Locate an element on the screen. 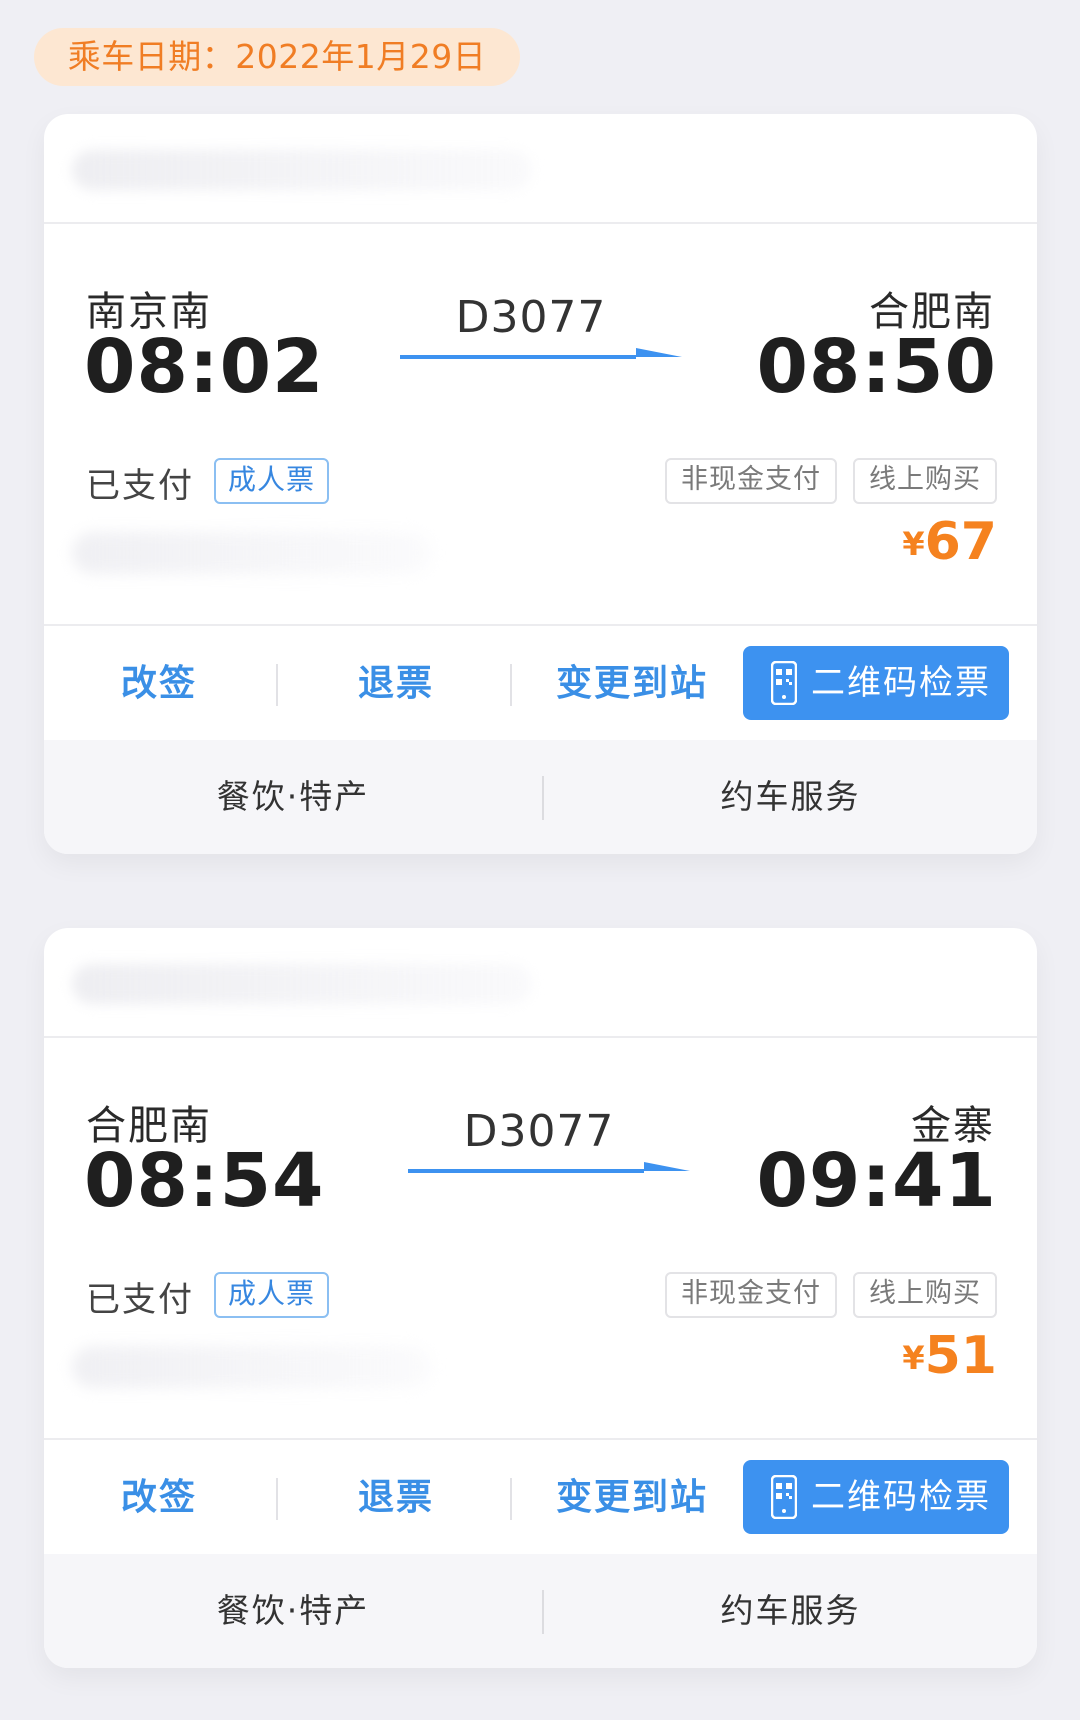 This screenshot has height=1720, width=1080. price-amount: 51 is located at coordinates (960, 1356).